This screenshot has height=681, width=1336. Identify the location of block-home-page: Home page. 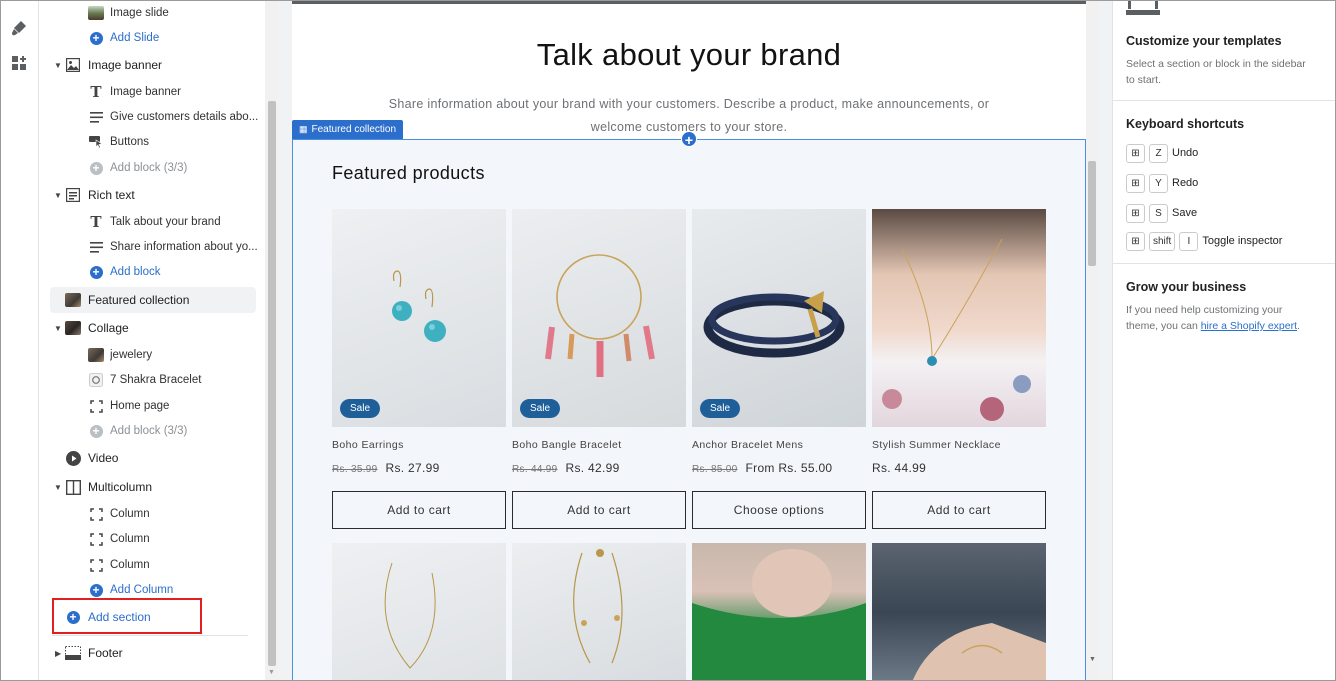
(152, 406).